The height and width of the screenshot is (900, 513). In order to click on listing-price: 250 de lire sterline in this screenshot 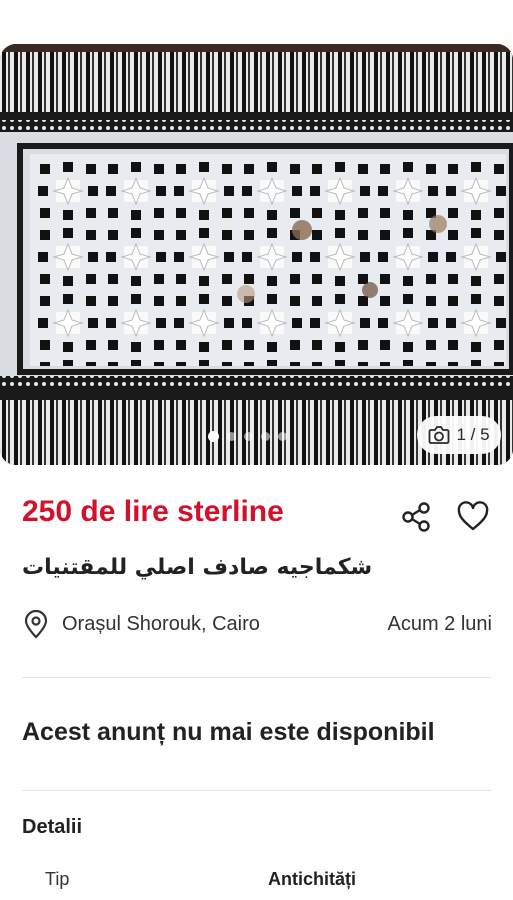, I will do `click(153, 511)`.